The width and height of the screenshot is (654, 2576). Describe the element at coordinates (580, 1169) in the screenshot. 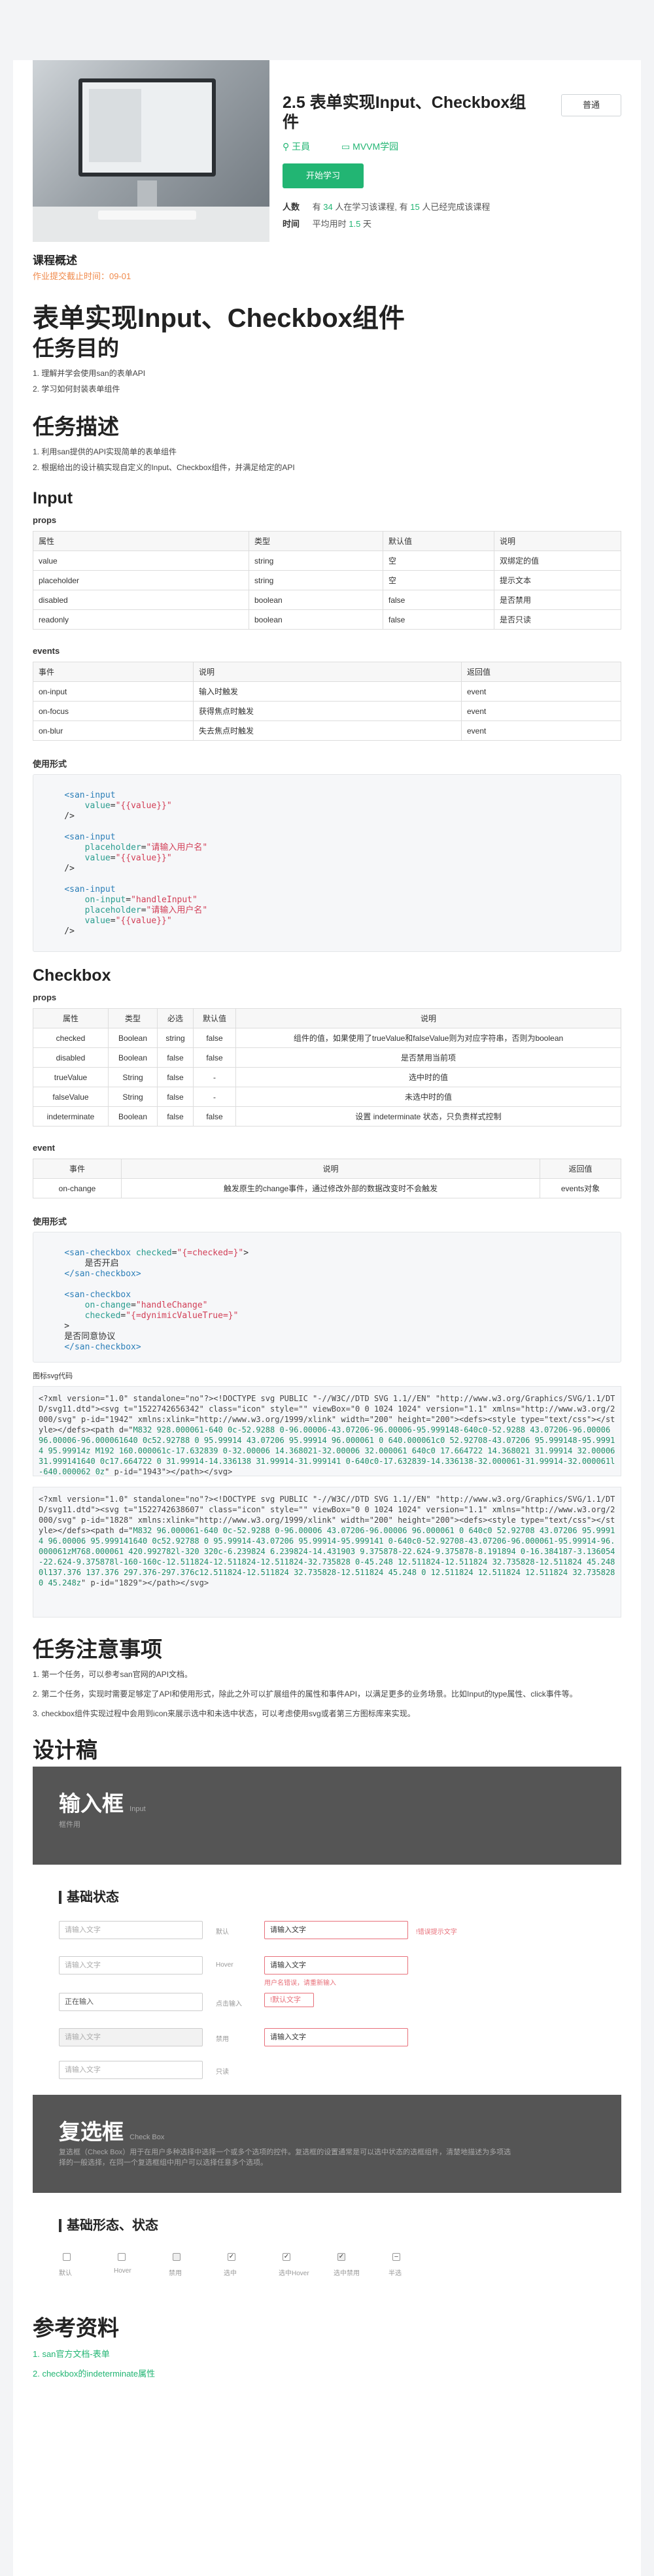

I see `table-header: 返回值` at that location.